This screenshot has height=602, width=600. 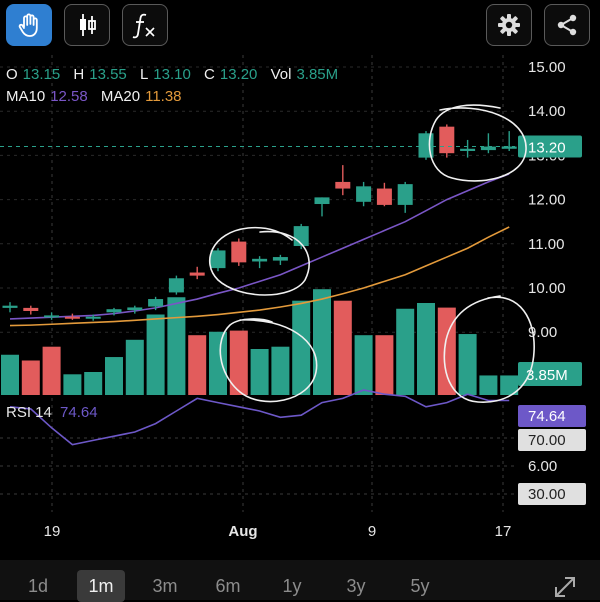 I want to click on rsi-readout: RSI 14 74.64, so click(x=52, y=412).